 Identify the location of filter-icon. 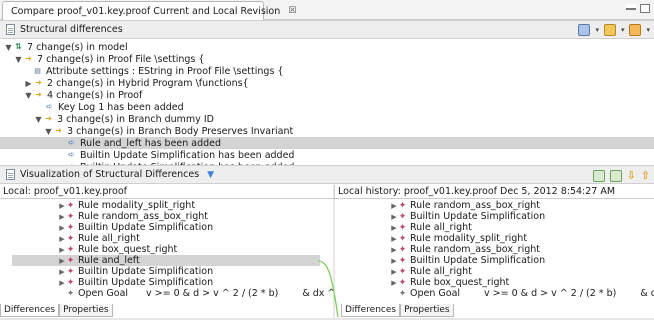
(609, 30).